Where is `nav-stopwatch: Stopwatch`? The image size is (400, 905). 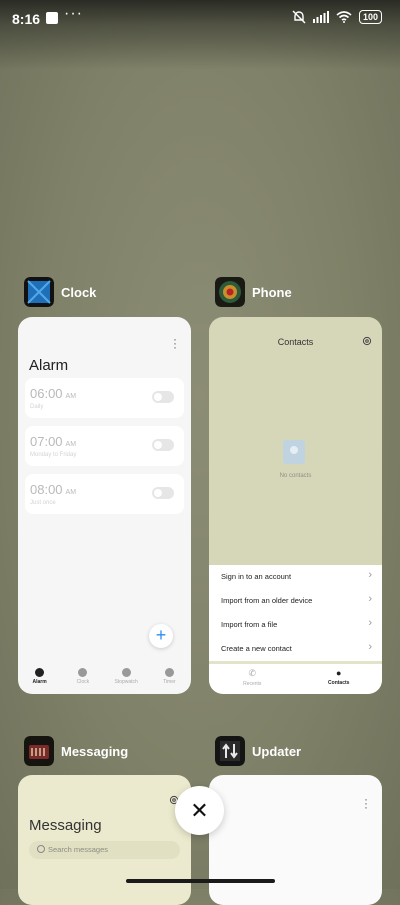 nav-stopwatch: Stopwatch is located at coordinates (126, 679).